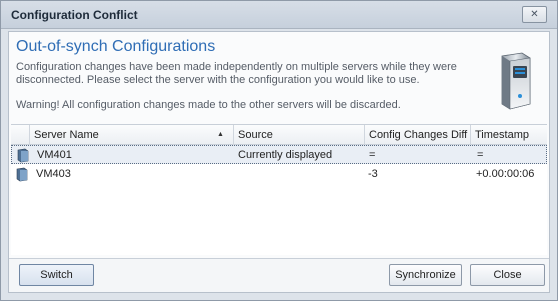 The height and width of the screenshot is (301, 558). What do you see at coordinates (53, 174) in the screenshot?
I see `server-name-cell: VM403` at bounding box center [53, 174].